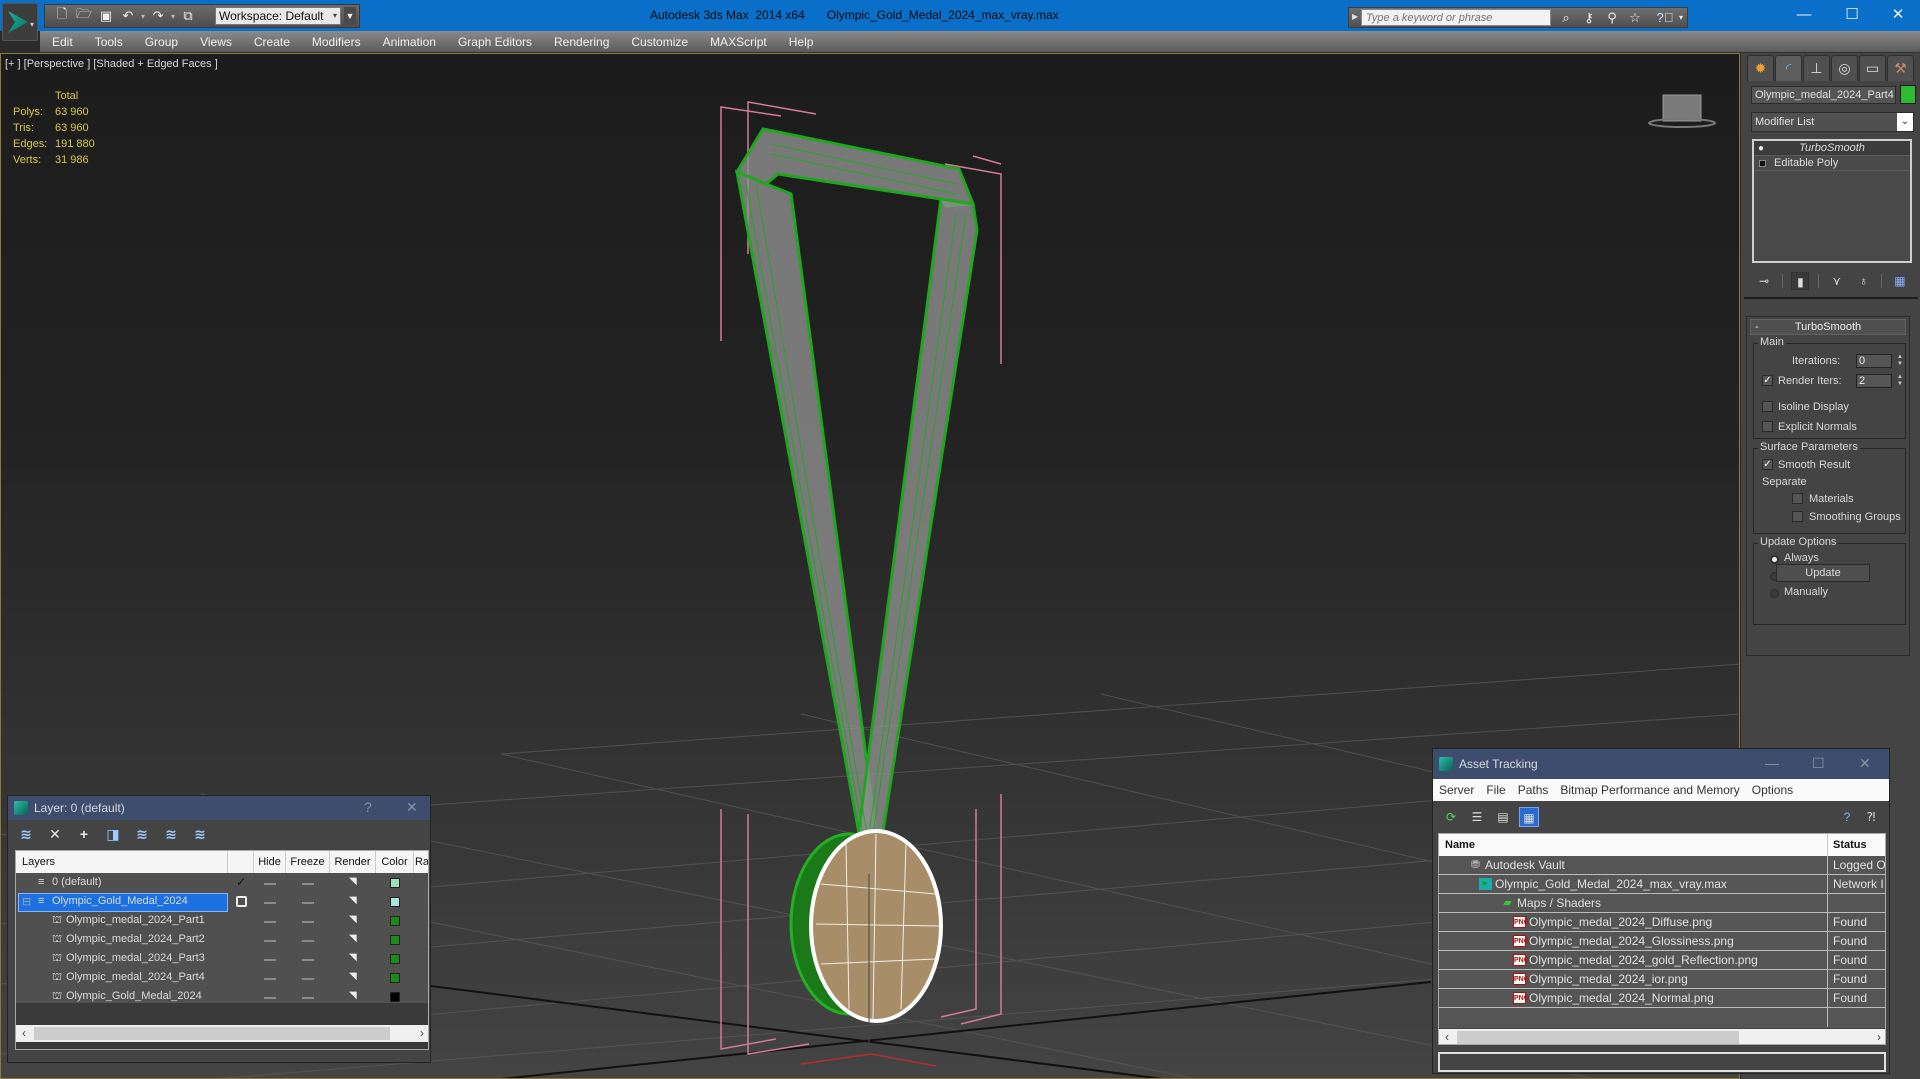 The width and height of the screenshot is (1920, 1079). I want to click on dialog-titlebar: Asset Tracking — ☐ ✕, so click(1661, 764).